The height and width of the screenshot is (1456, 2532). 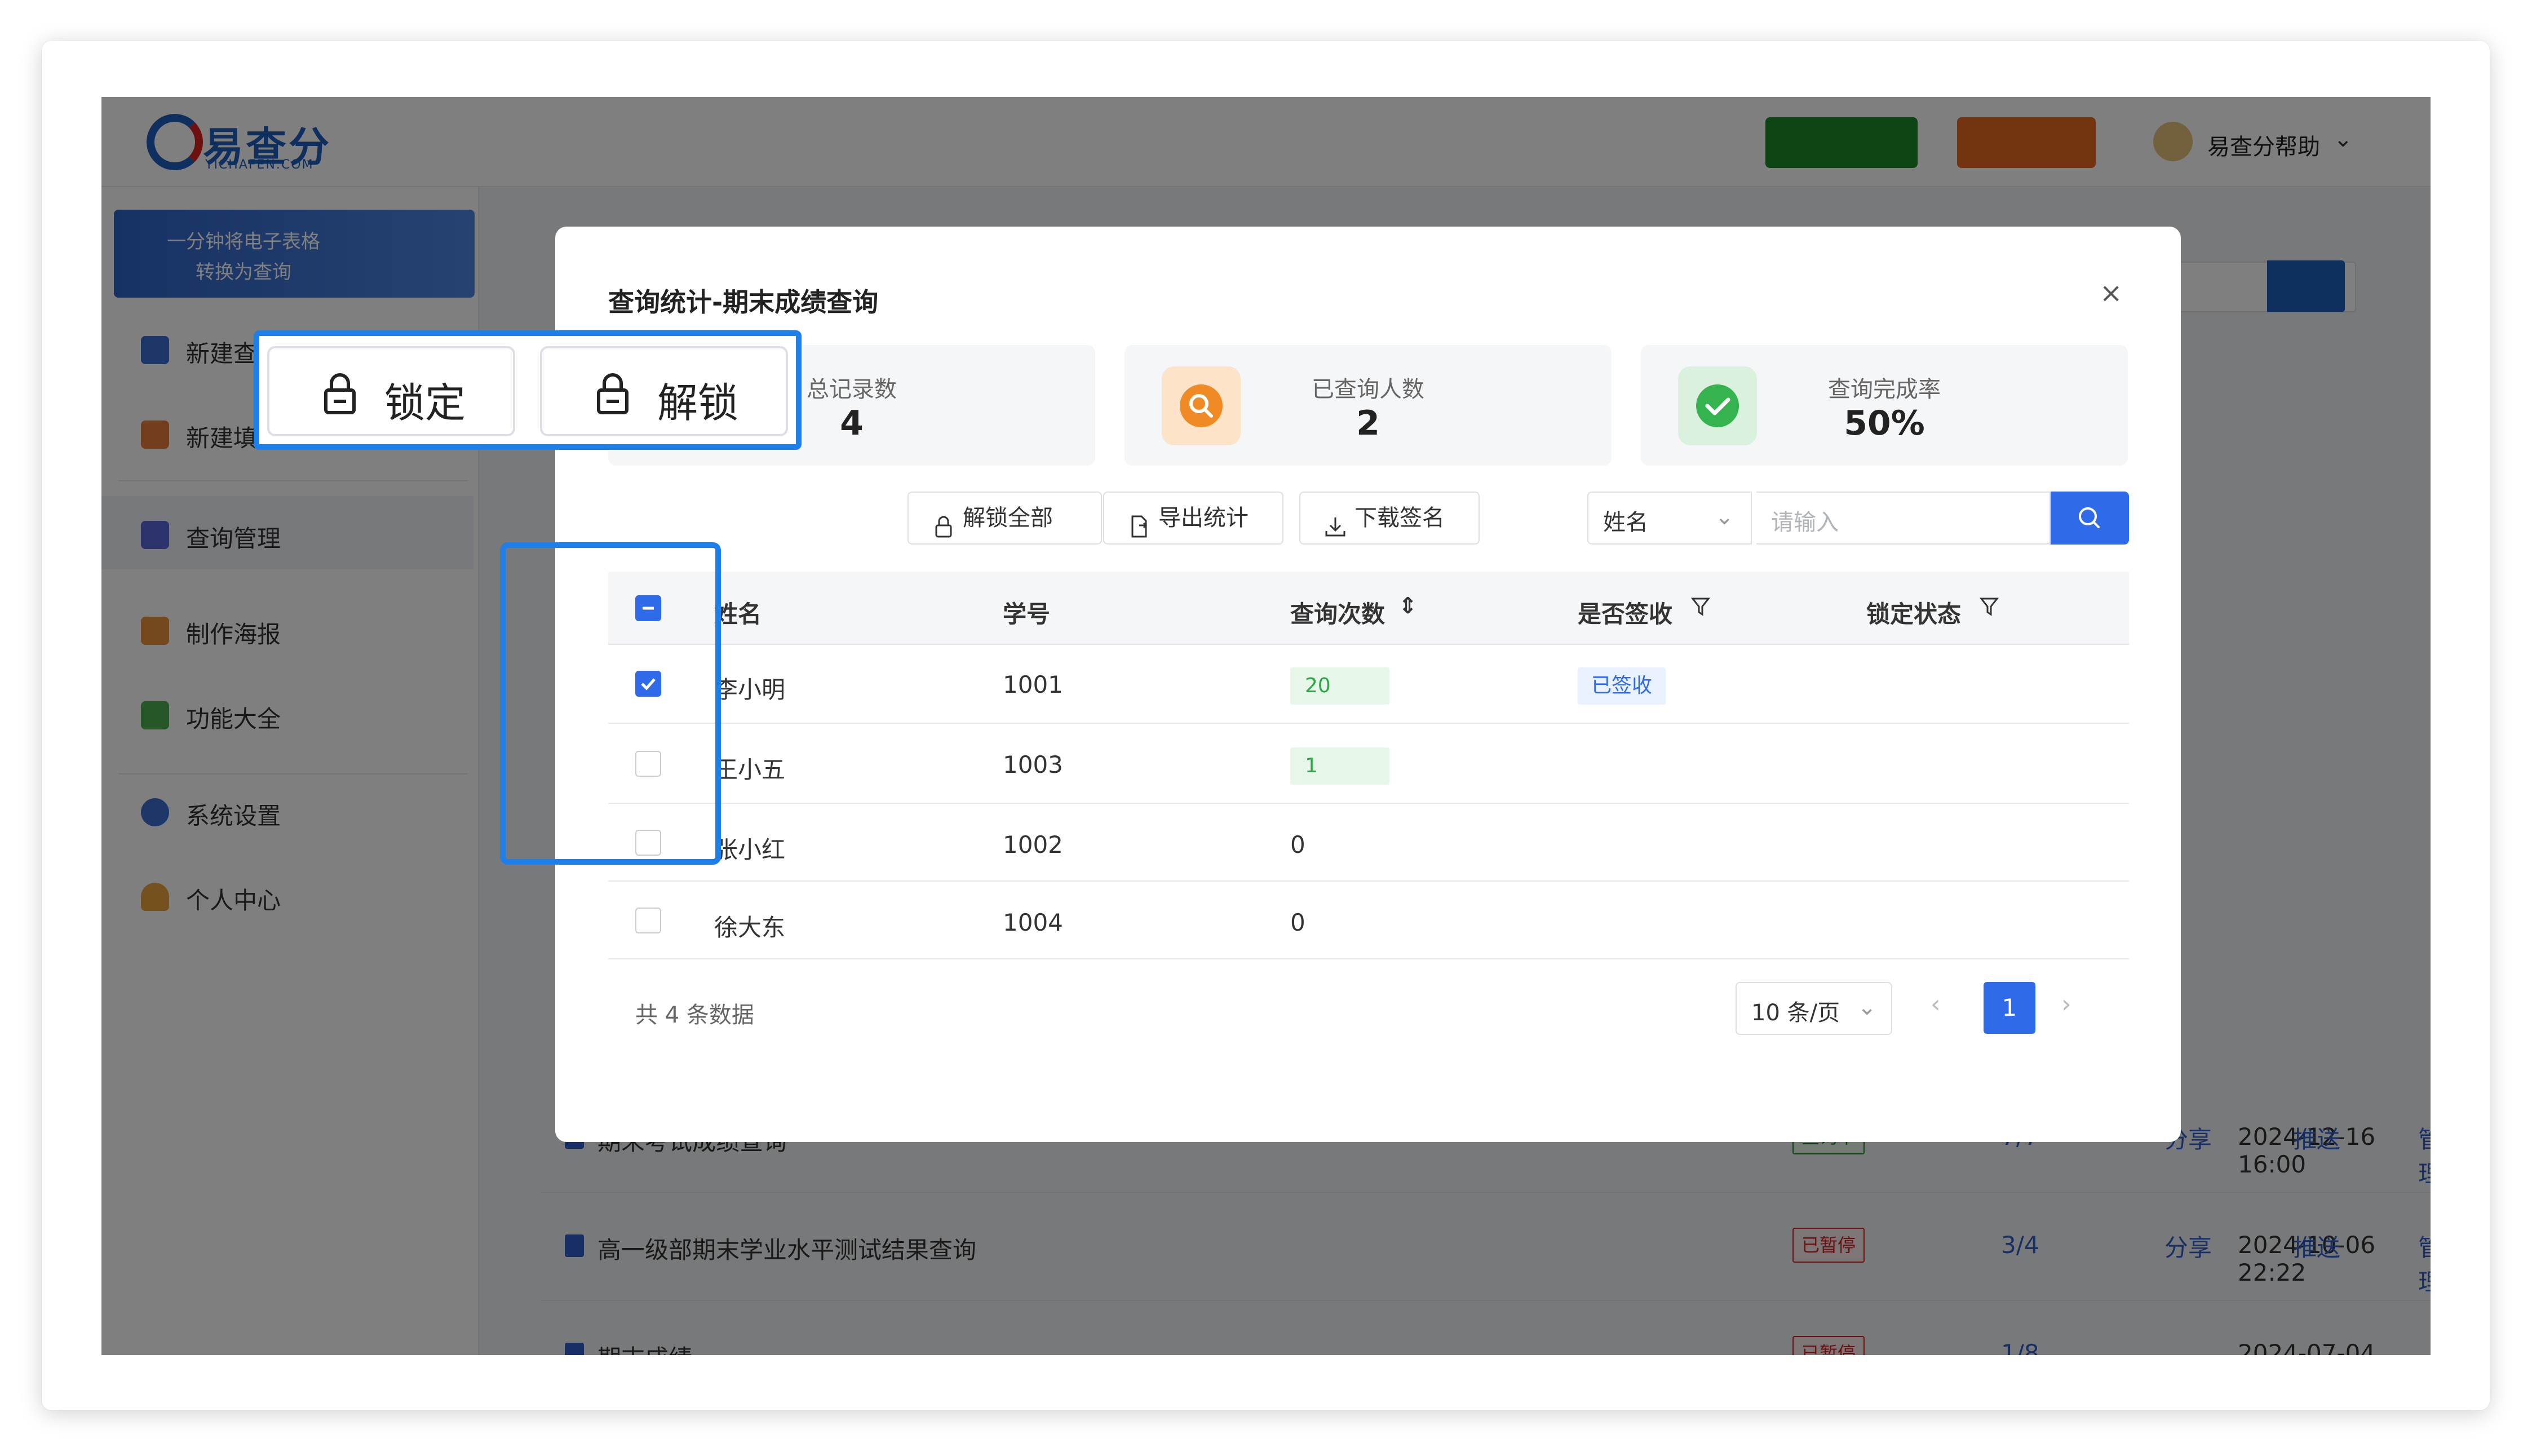 What do you see at coordinates (1903, 518) in the screenshot?
I see `search-input: 请输入` at bounding box center [1903, 518].